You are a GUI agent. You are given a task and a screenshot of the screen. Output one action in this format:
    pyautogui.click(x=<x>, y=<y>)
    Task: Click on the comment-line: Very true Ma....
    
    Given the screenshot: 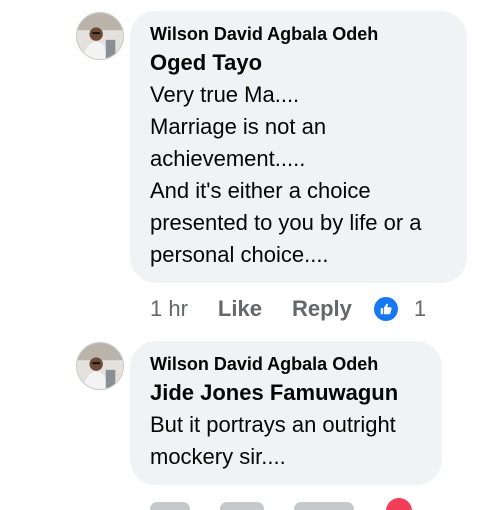 What is the action you would take?
    pyautogui.click(x=225, y=94)
    